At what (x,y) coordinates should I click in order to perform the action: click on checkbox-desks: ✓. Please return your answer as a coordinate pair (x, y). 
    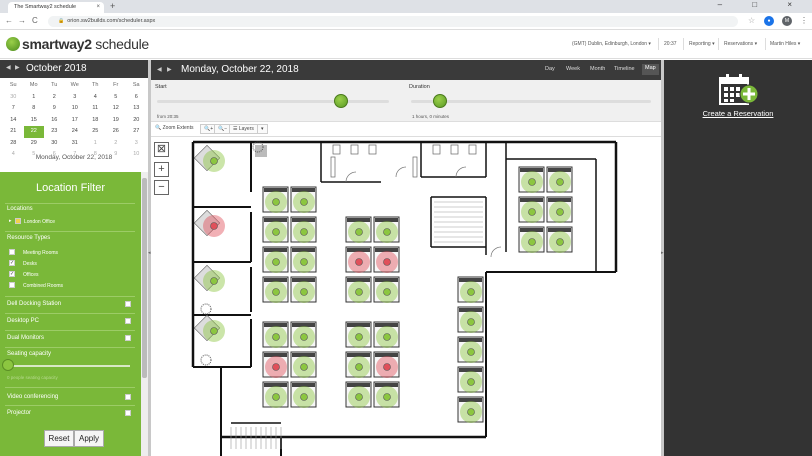
    Looking at the image, I should click on (12, 263).